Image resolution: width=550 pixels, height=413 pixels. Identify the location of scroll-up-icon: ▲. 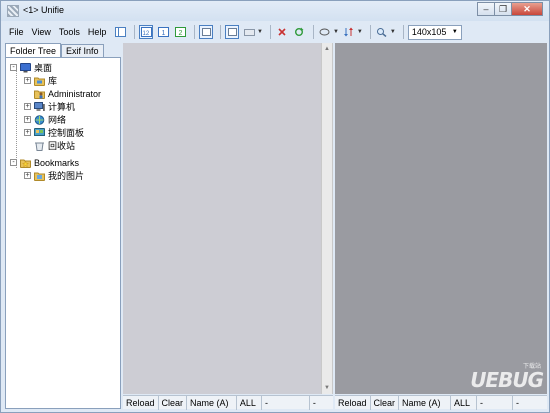
(327, 49).